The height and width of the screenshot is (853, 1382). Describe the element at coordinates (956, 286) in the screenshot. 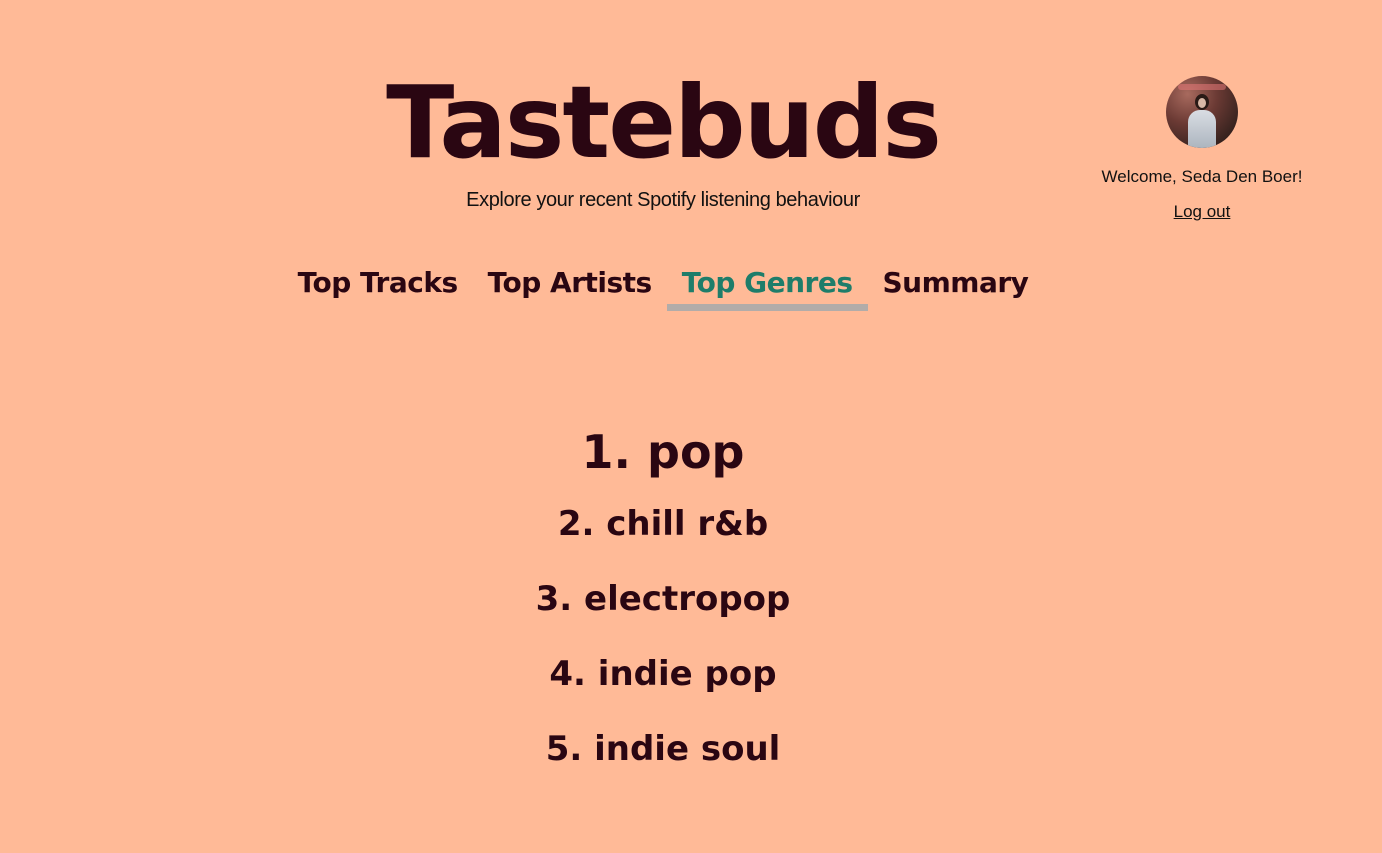

I see `tab-summary: Summary` at that location.